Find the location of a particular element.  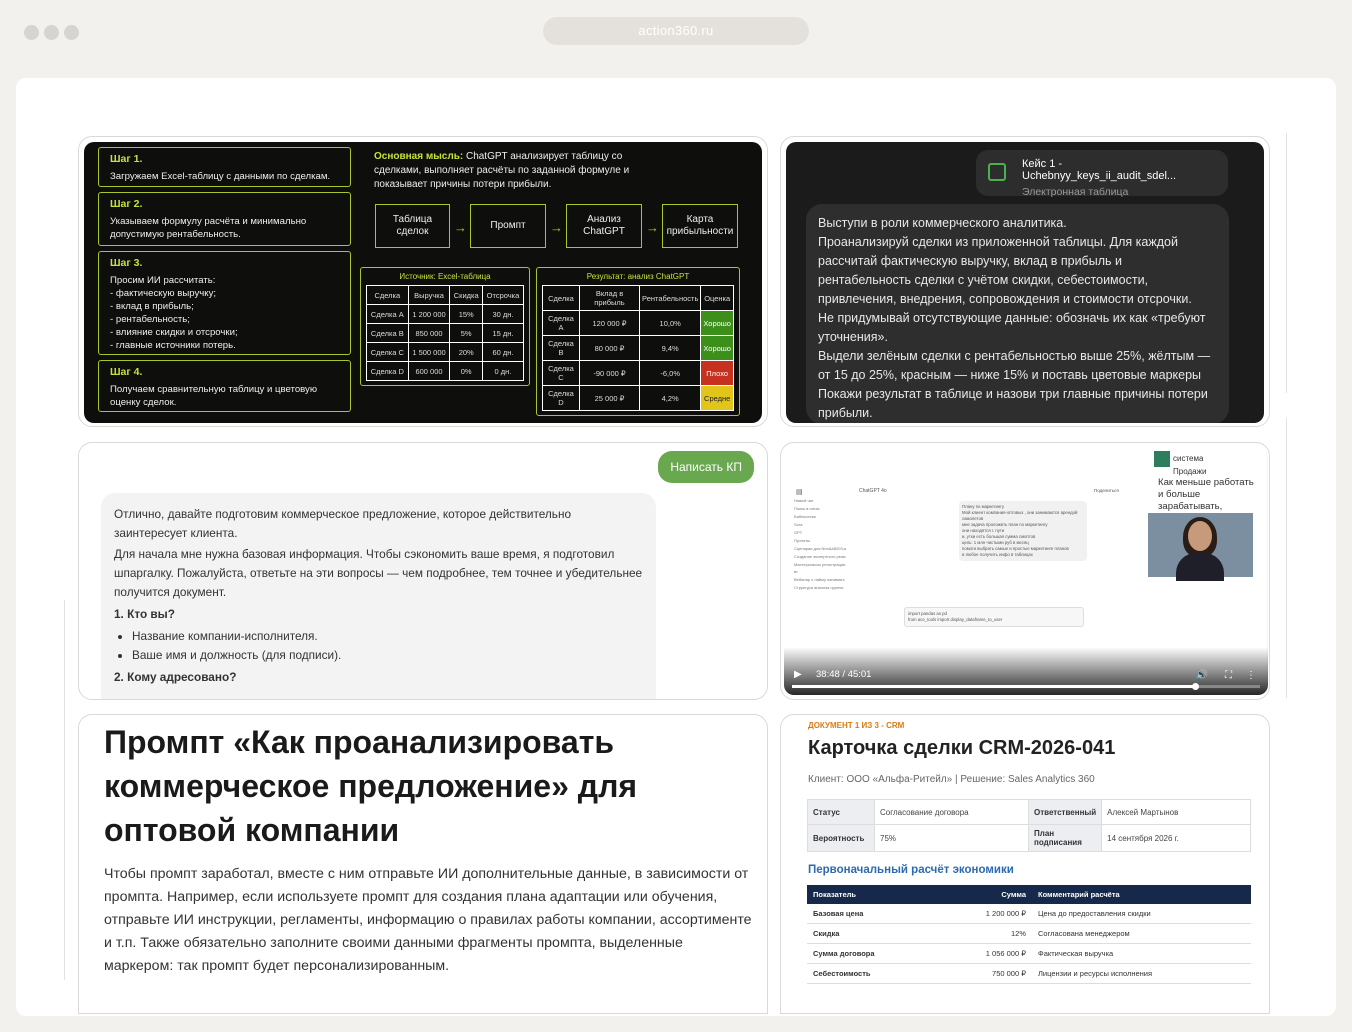

list-item: Название компании-исполнителя. is located at coordinates (387, 636).